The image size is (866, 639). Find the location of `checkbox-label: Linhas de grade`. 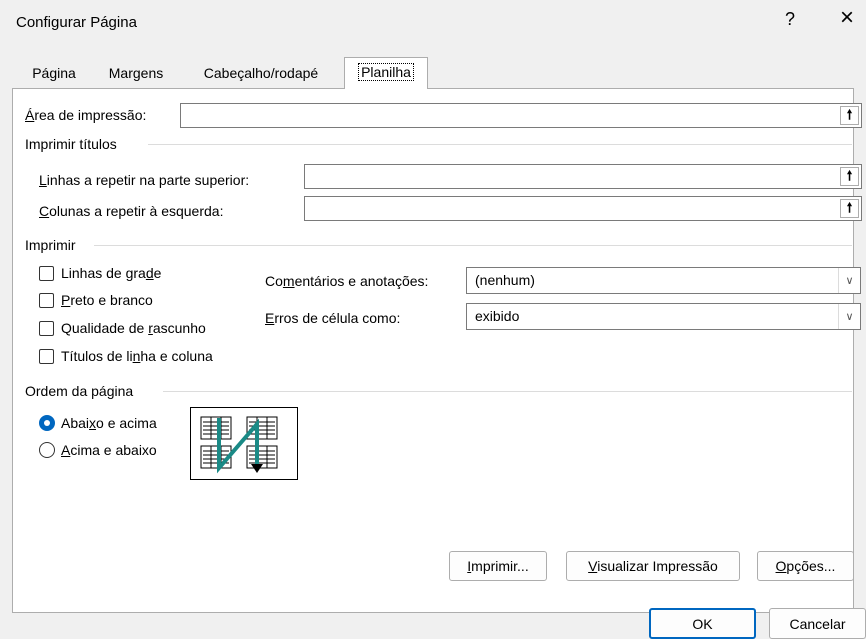

checkbox-label: Linhas de grade is located at coordinates (111, 273).